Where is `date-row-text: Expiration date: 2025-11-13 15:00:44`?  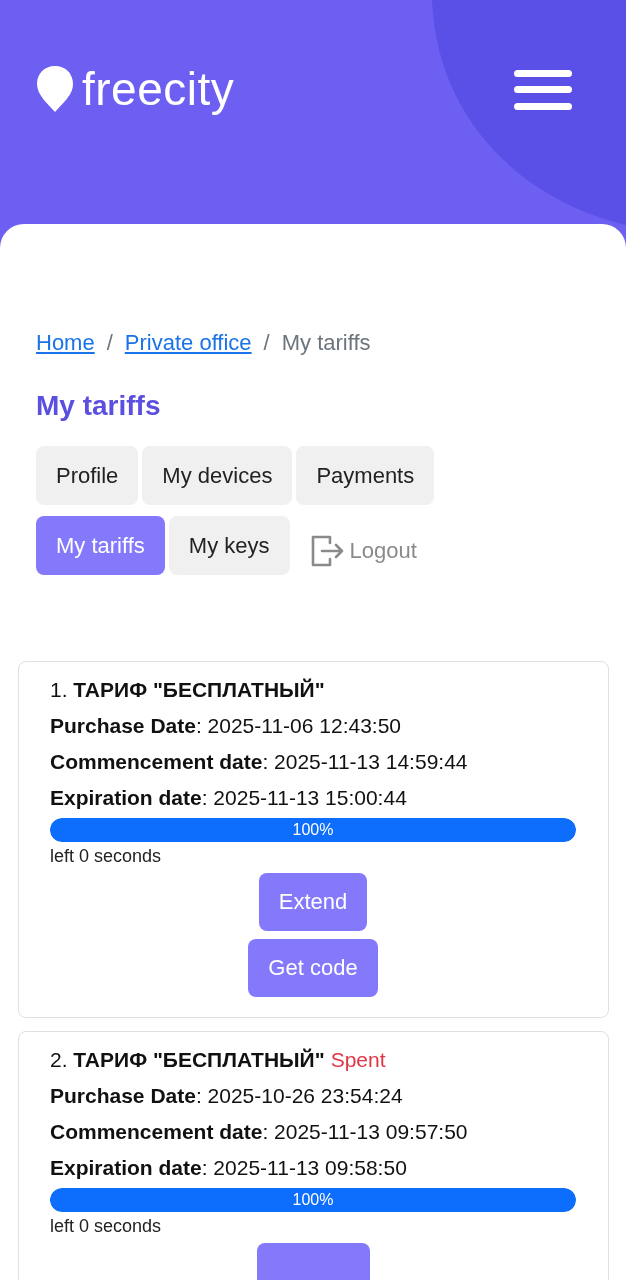 date-row-text: Expiration date: 2025-11-13 15:00:44 is located at coordinates (229, 798).